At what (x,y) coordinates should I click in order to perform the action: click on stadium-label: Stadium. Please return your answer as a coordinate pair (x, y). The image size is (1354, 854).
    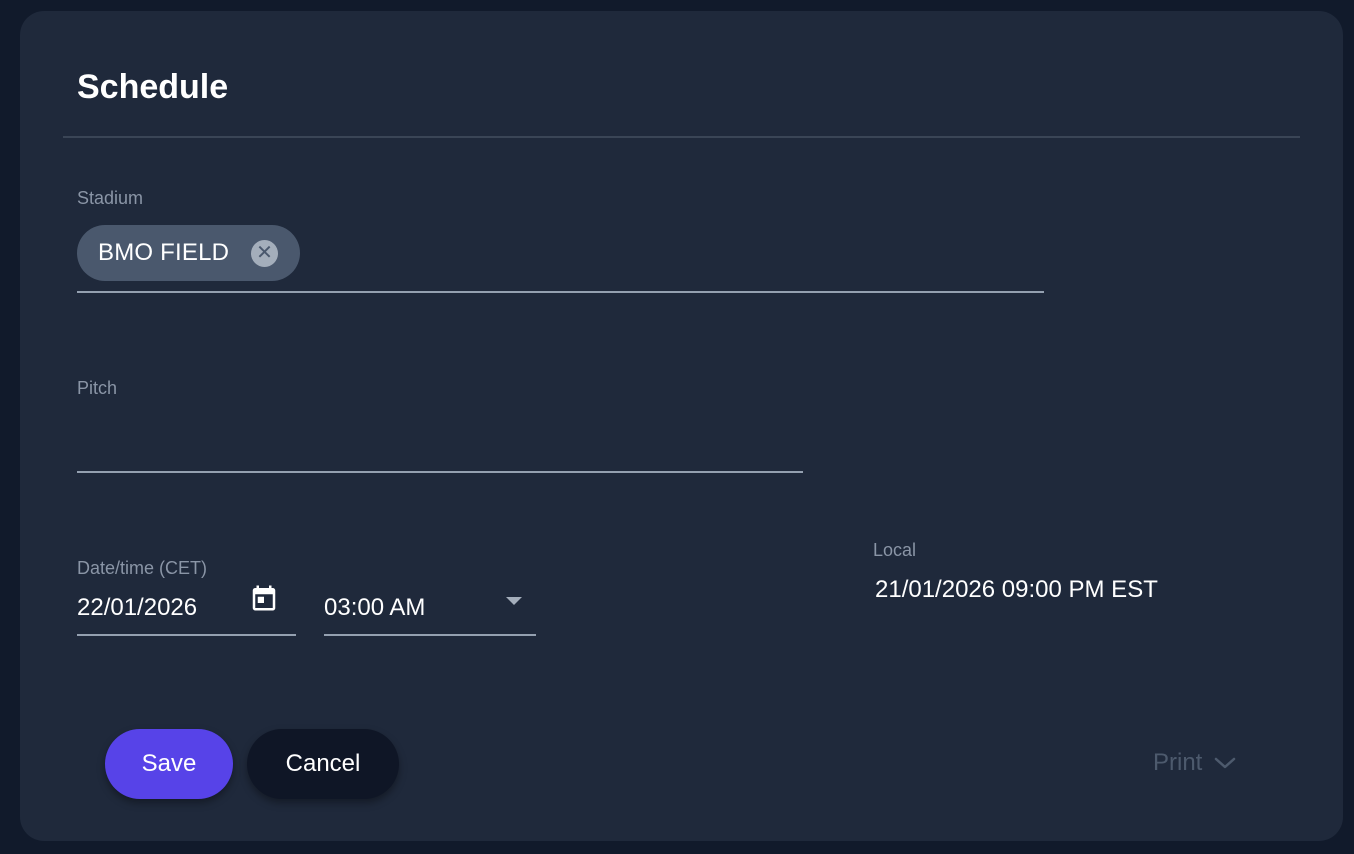
    Looking at the image, I should click on (110, 198).